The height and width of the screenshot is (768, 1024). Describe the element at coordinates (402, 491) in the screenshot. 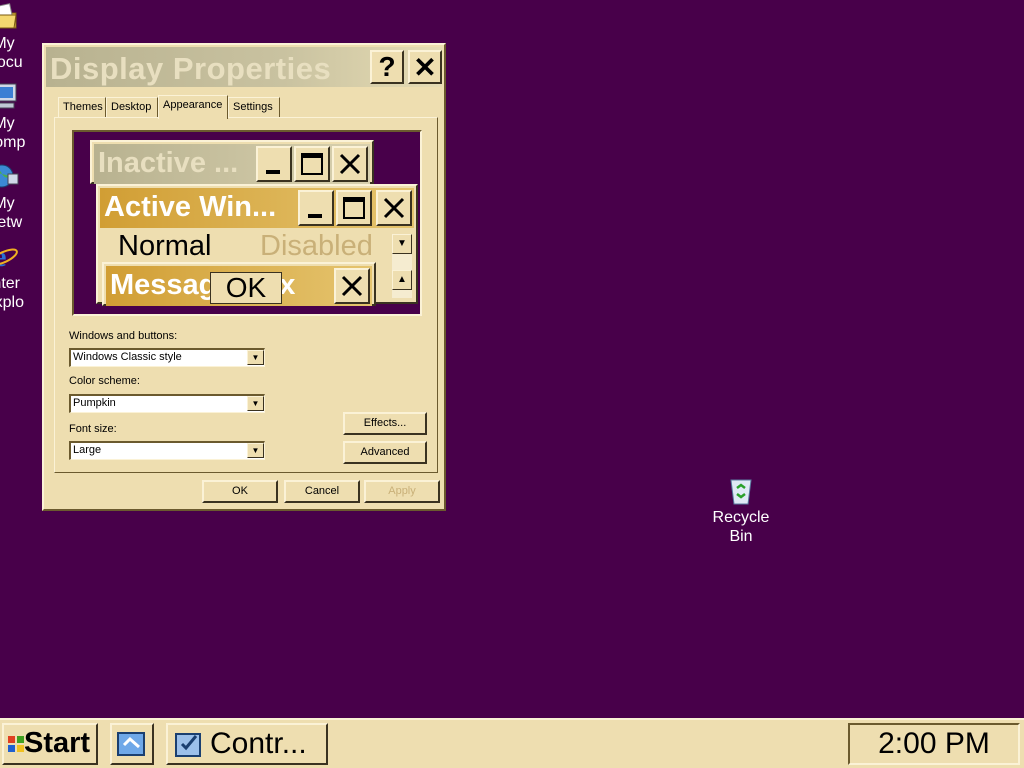

I see `apply-button: Apply` at that location.